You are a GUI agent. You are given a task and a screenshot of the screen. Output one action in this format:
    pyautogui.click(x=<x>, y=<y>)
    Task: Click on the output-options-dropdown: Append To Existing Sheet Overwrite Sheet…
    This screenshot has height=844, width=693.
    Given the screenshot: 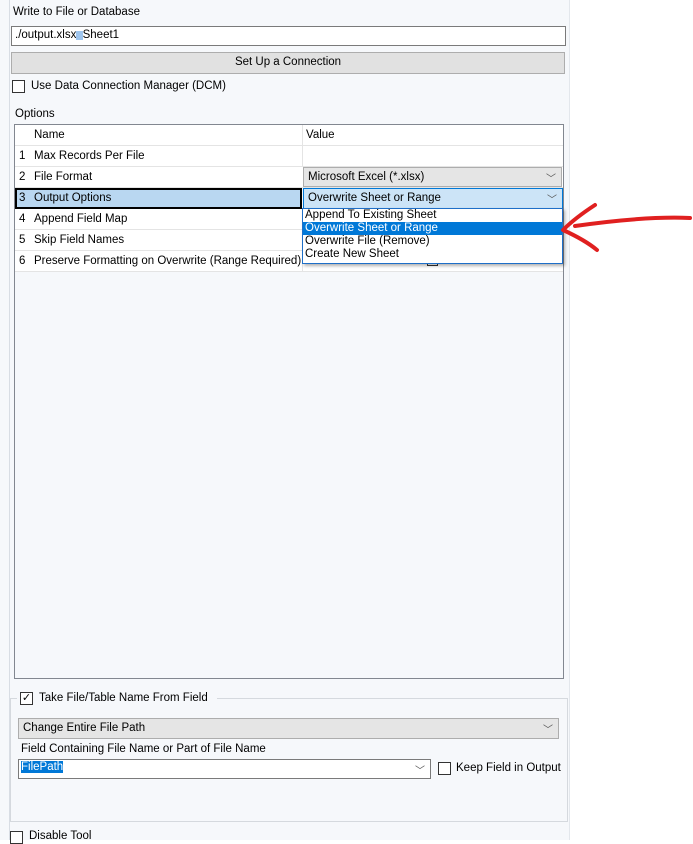 What is the action you would take?
    pyautogui.click(x=432, y=236)
    